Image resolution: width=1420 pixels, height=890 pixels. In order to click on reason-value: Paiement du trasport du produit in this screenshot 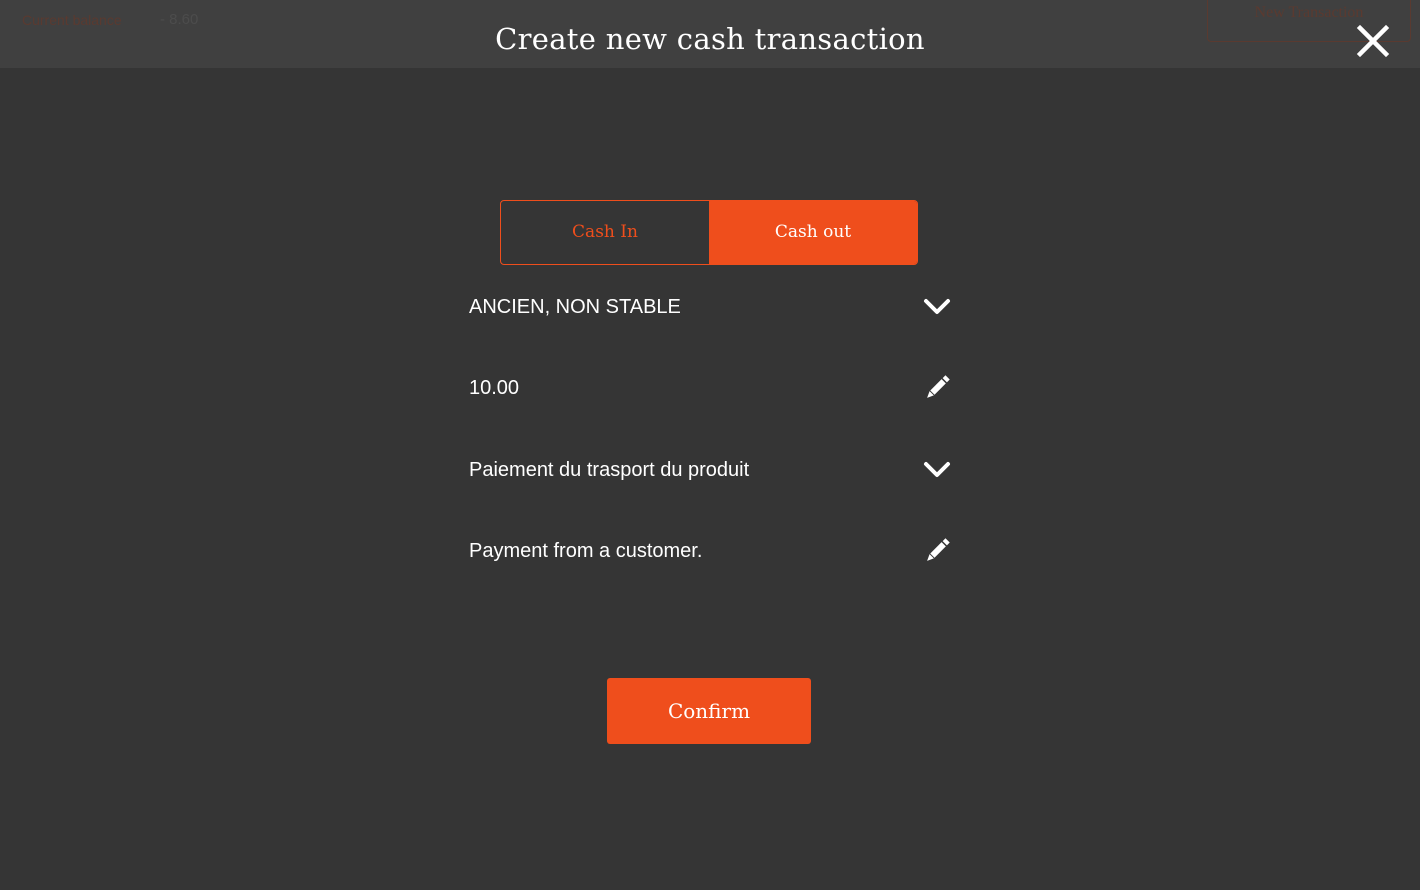, I will do `click(609, 470)`.